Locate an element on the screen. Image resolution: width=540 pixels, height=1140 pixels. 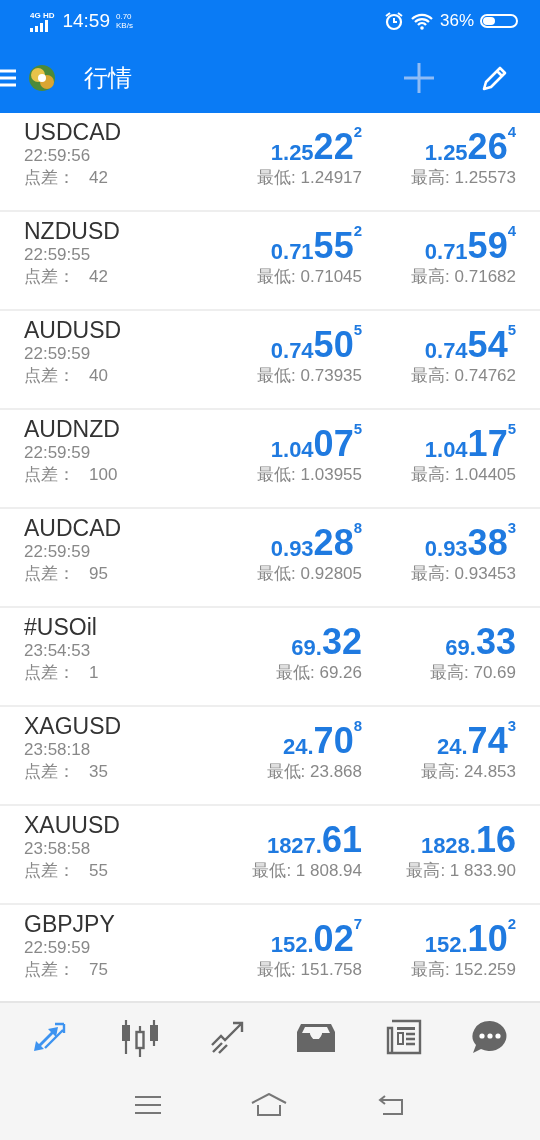
speed-unit: KB/s is located at coordinates (124, 25).